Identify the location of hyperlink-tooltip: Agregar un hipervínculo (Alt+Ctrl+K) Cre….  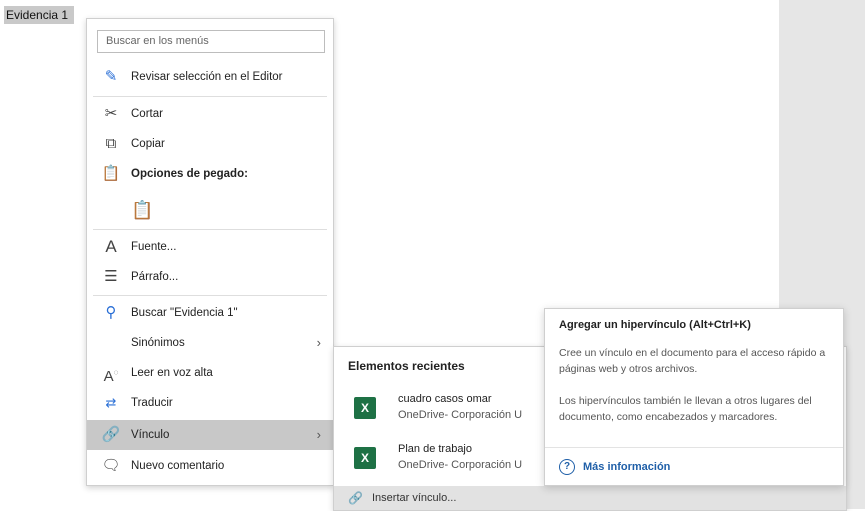
(694, 397).